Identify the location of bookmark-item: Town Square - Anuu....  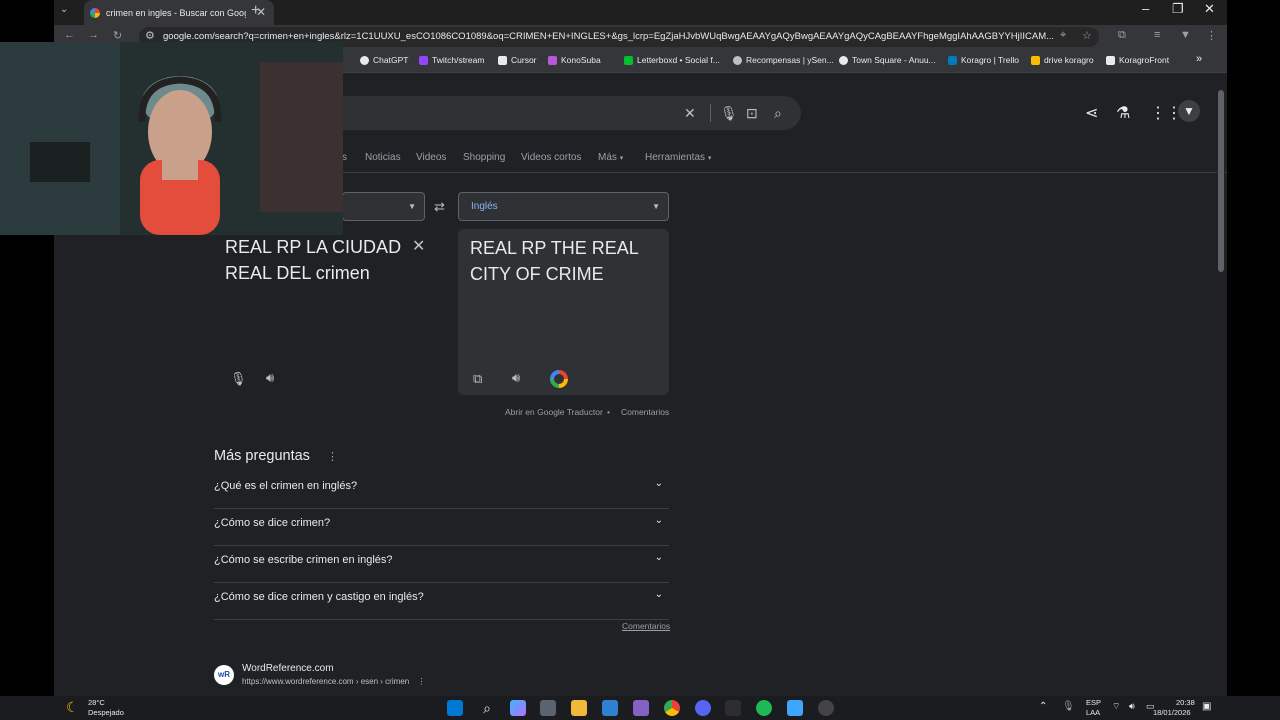
(887, 60).